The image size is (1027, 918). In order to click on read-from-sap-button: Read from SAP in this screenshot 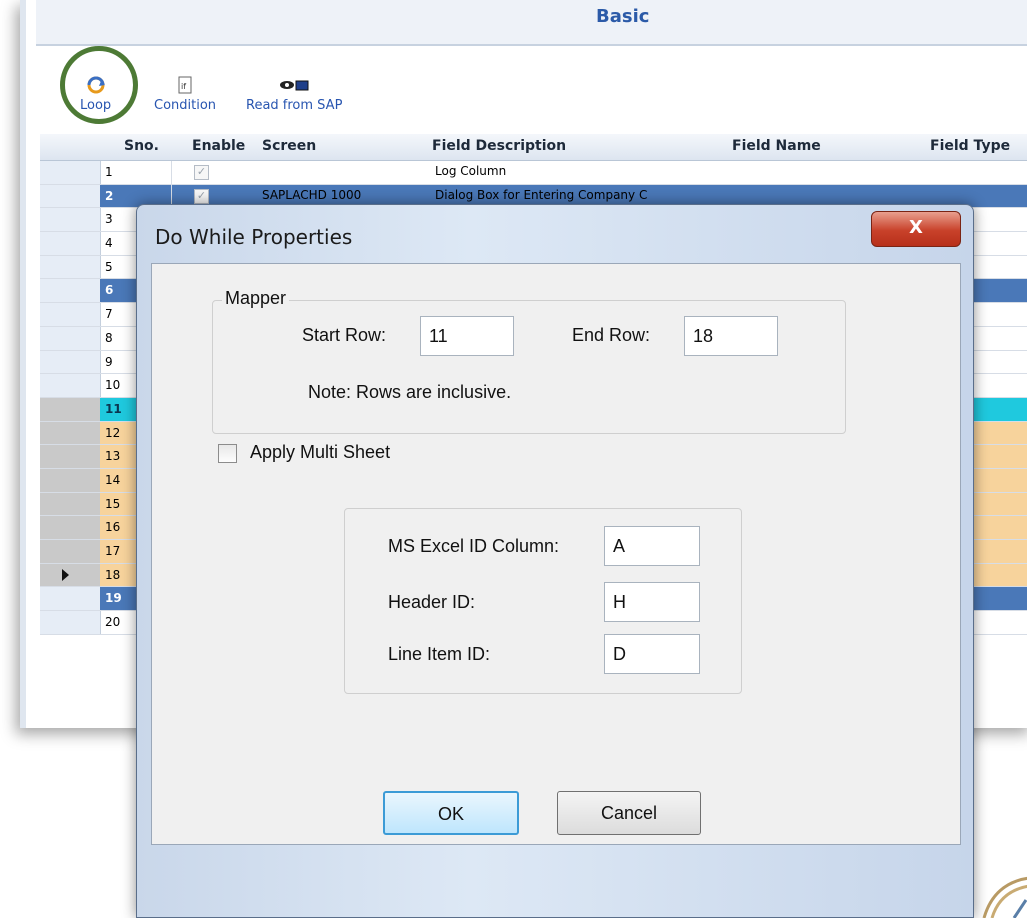, I will do `click(294, 94)`.